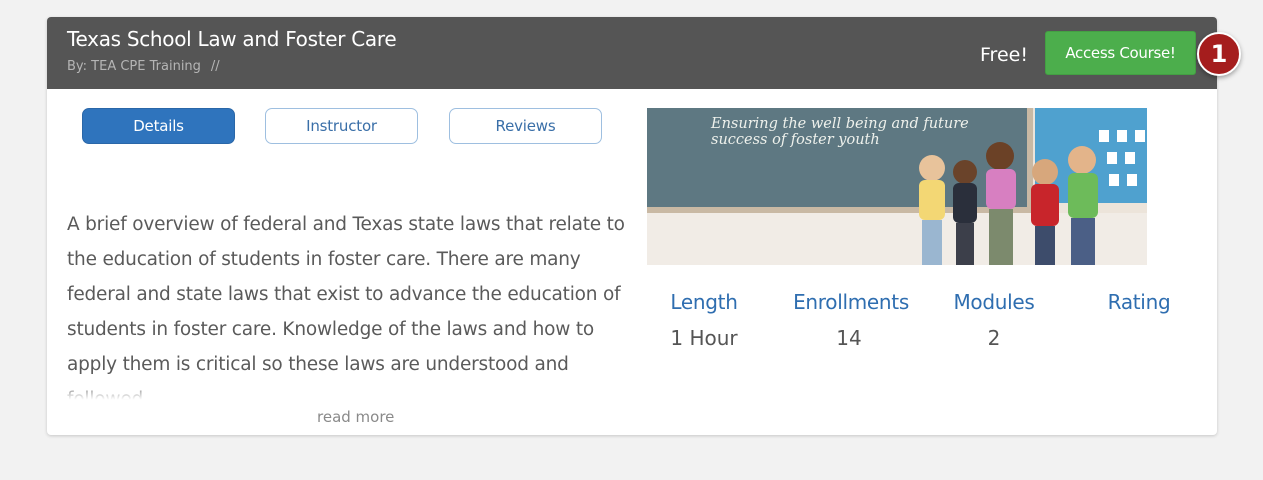 Image resolution: width=1263 pixels, height=480 pixels. What do you see at coordinates (525, 126) in the screenshot?
I see `tab-reviews: Reviews` at bounding box center [525, 126].